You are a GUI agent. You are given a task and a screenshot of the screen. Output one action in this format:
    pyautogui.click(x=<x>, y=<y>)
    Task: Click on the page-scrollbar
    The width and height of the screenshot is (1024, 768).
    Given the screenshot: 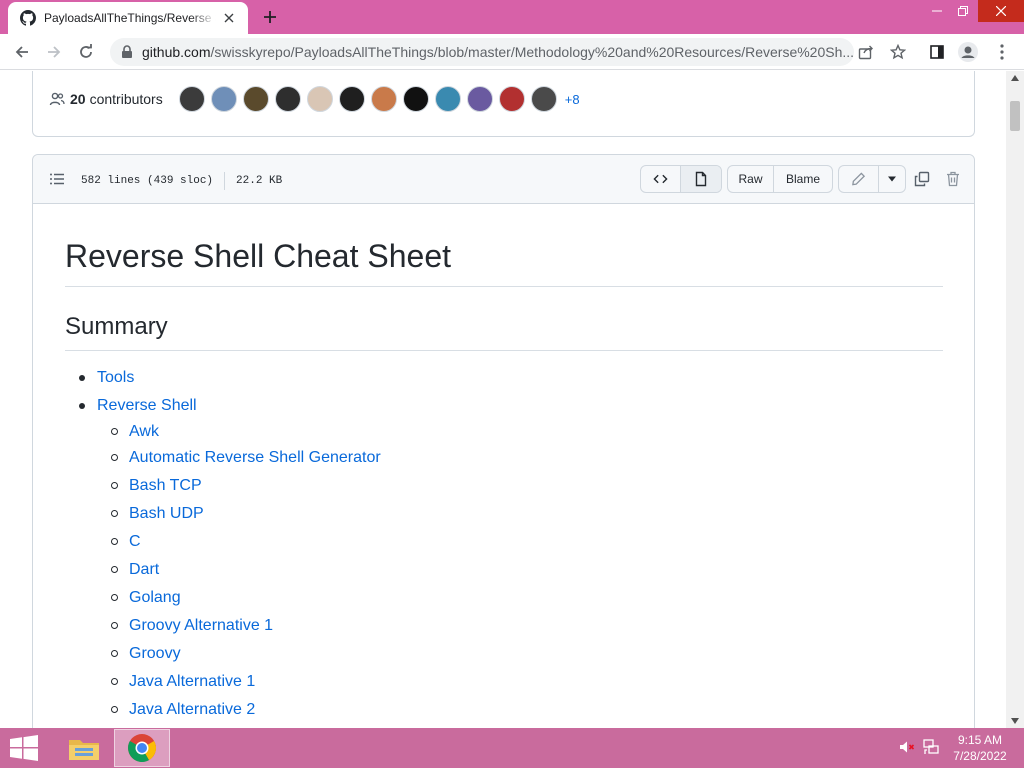 What is the action you would take?
    pyautogui.click(x=1015, y=399)
    